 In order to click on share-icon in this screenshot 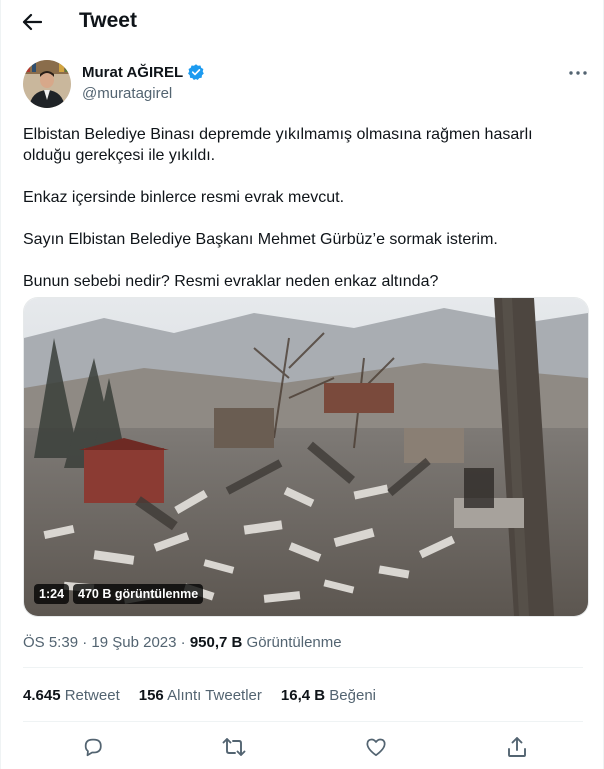, I will do `click(517, 747)`.